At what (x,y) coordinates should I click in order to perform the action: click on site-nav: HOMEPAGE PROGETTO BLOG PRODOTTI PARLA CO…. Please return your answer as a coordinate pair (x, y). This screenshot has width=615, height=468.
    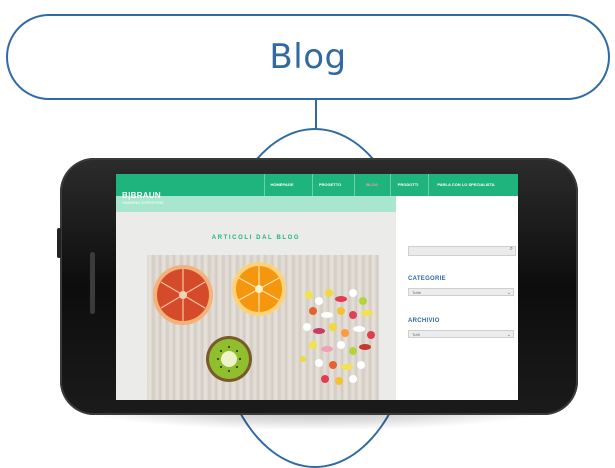
    Looking at the image, I should click on (317, 185).